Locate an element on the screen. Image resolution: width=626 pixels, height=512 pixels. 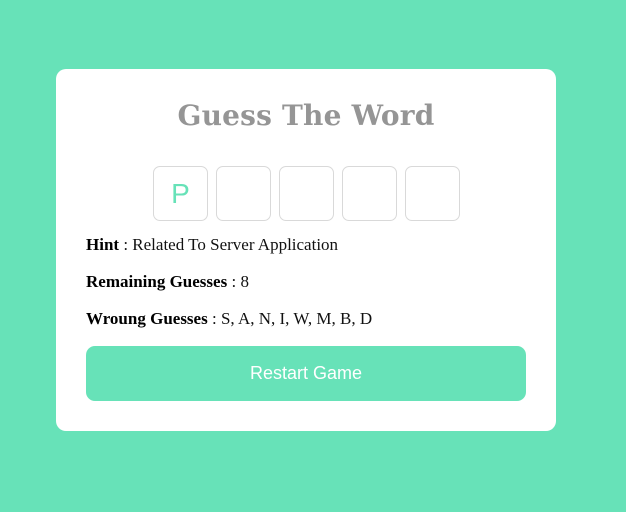
wrong-guesses-label: Wroung Guesses is located at coordinates (147, 318).